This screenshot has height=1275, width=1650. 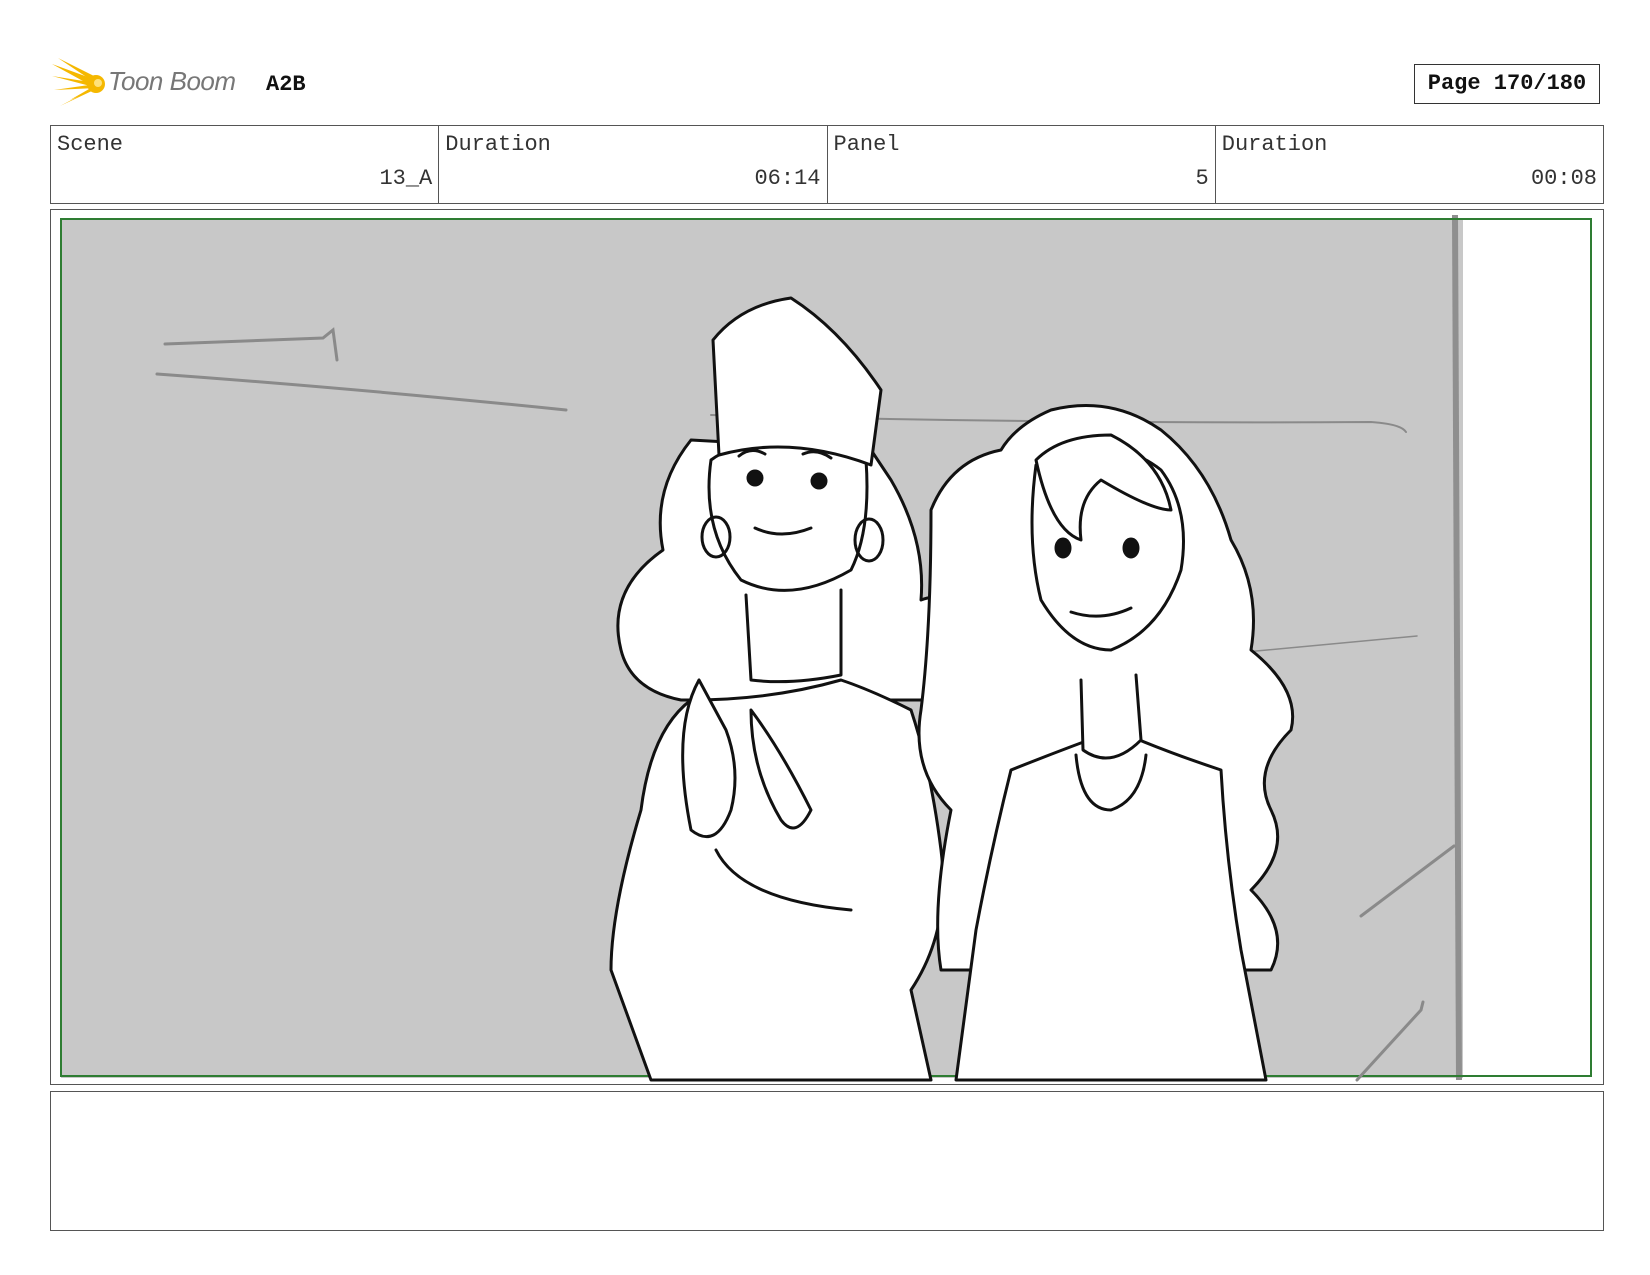 I want to click on toon-boom-logo: Toon Boom, so click(x=152, y=83).